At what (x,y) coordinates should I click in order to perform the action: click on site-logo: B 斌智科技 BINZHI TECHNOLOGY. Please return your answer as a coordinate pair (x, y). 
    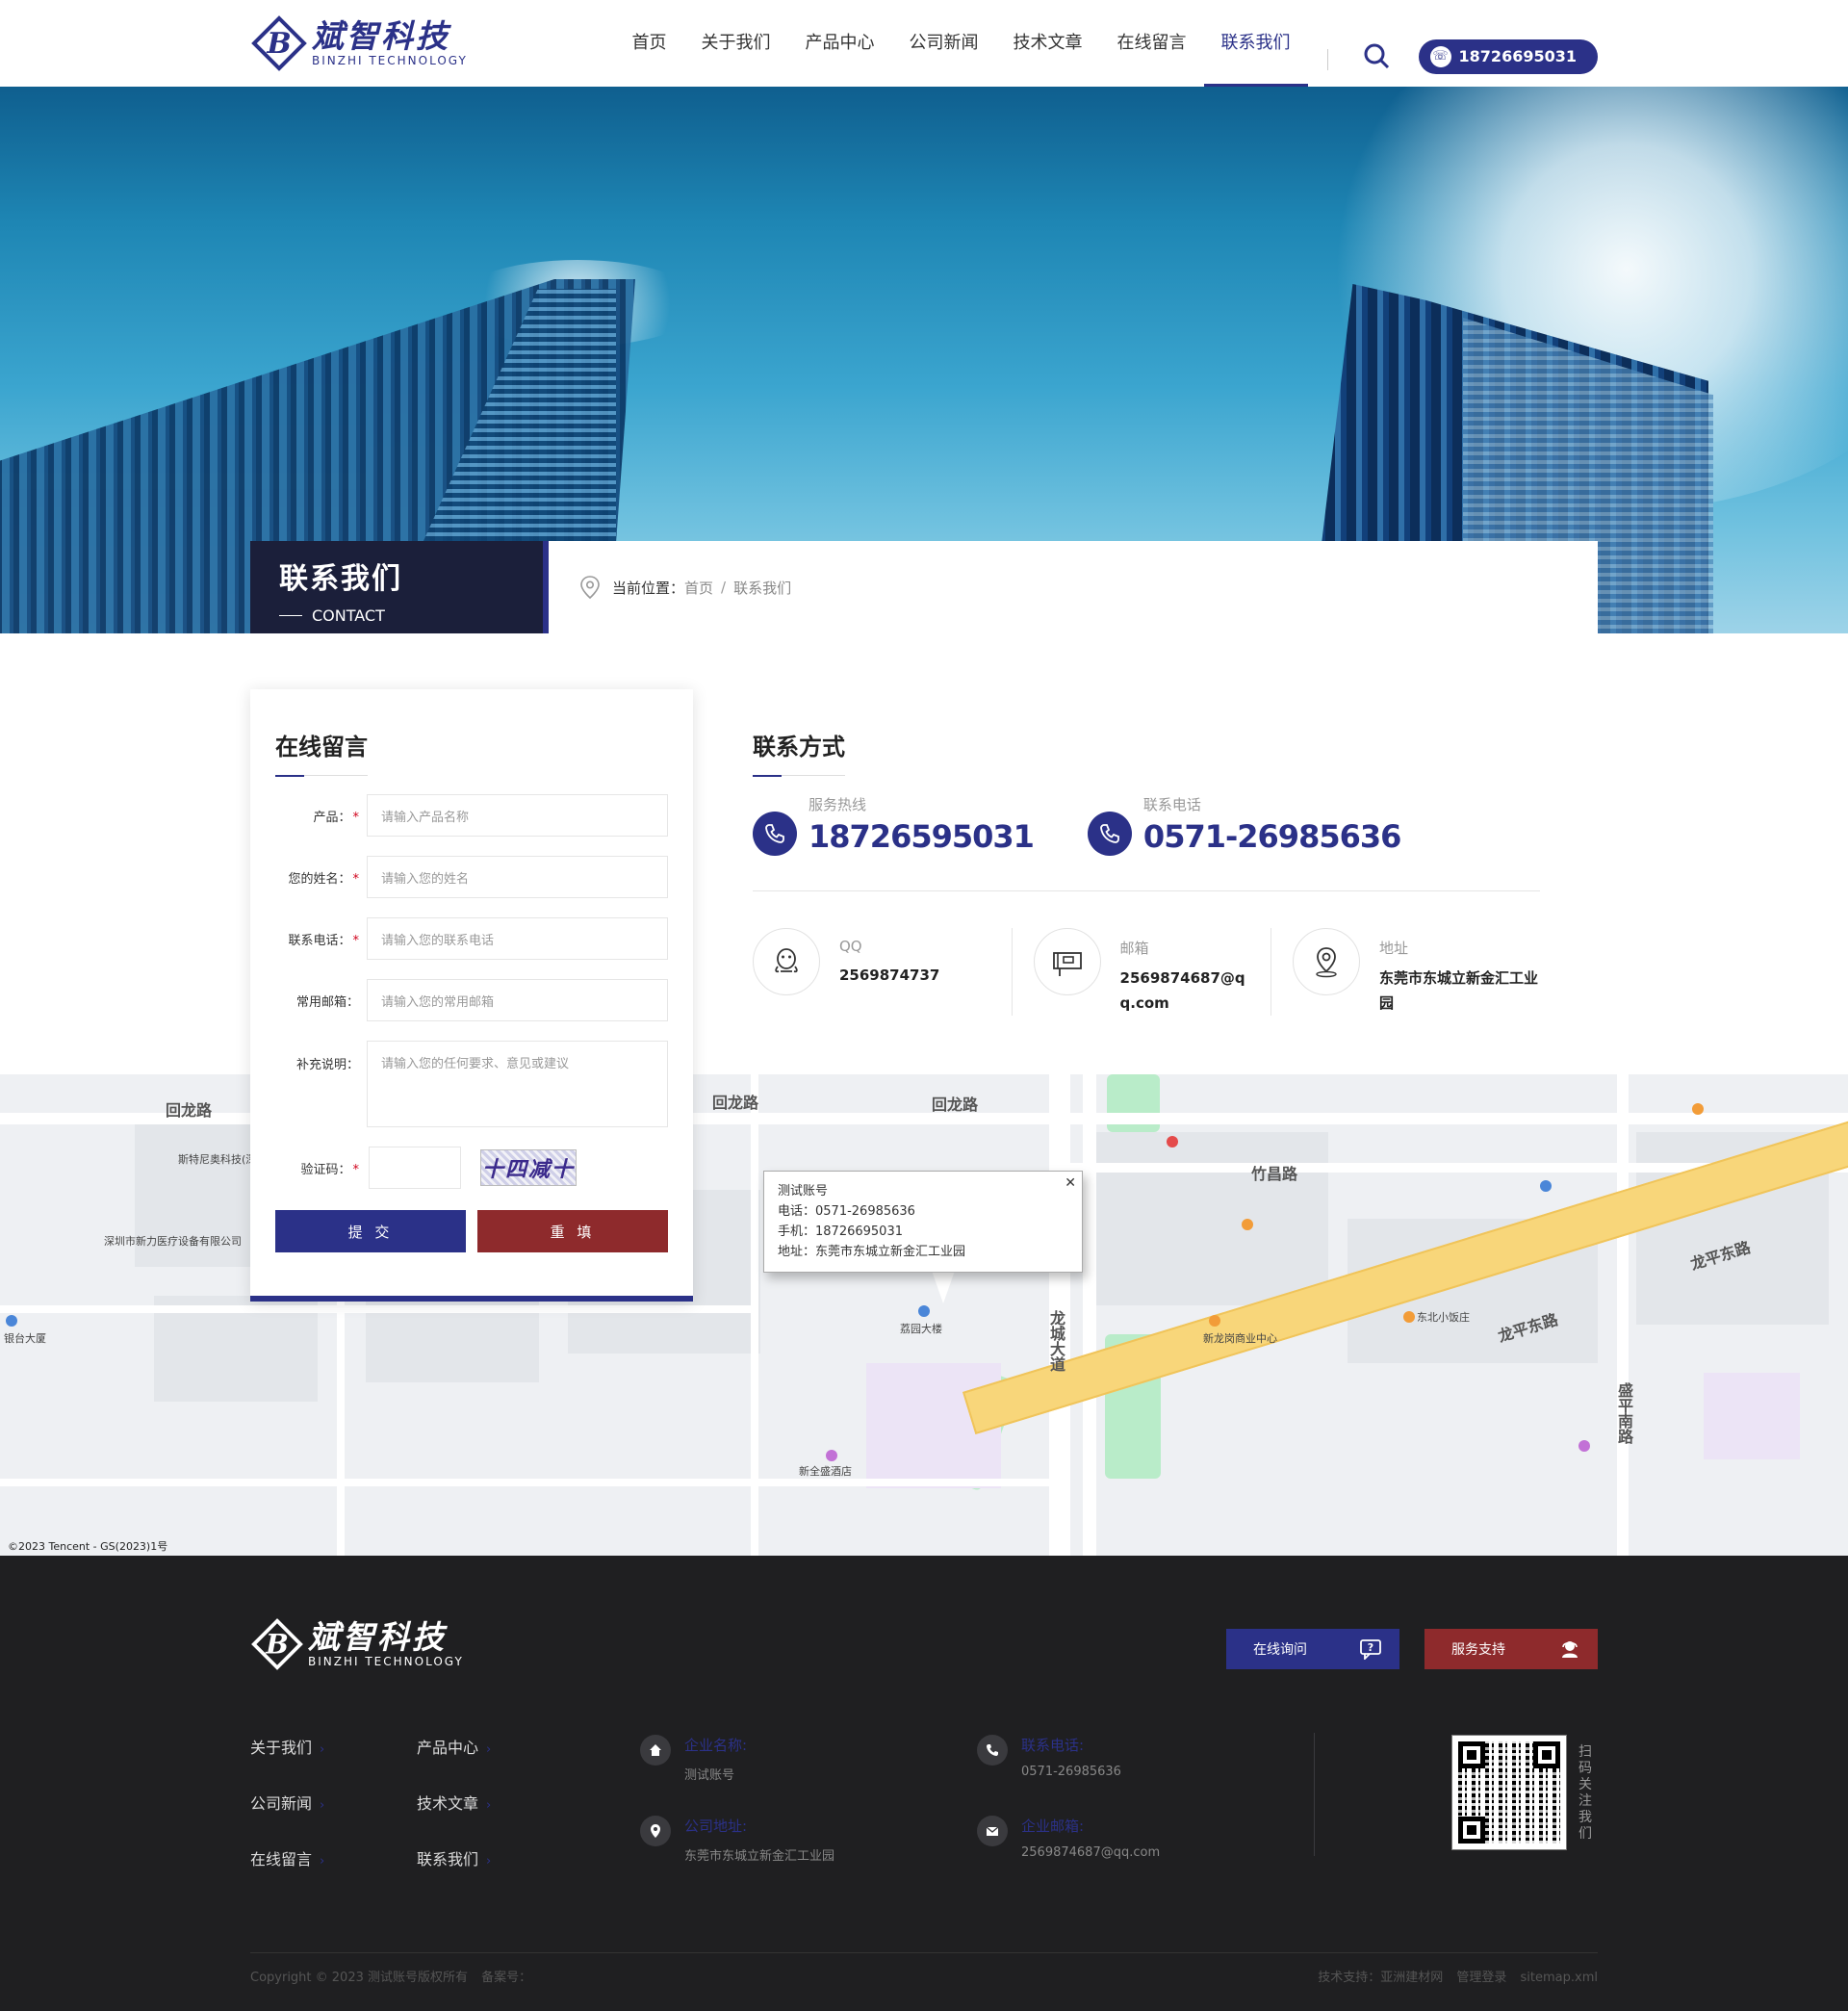
    Looking at the image, I should click on (359, 43).